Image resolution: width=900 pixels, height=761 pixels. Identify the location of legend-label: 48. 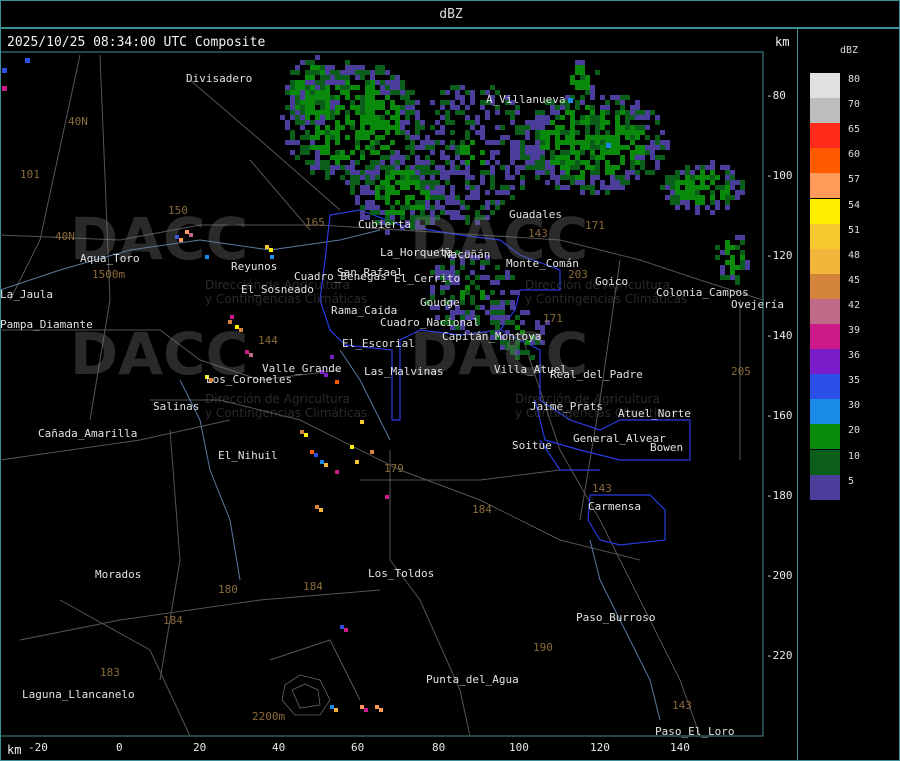
(854, 255).